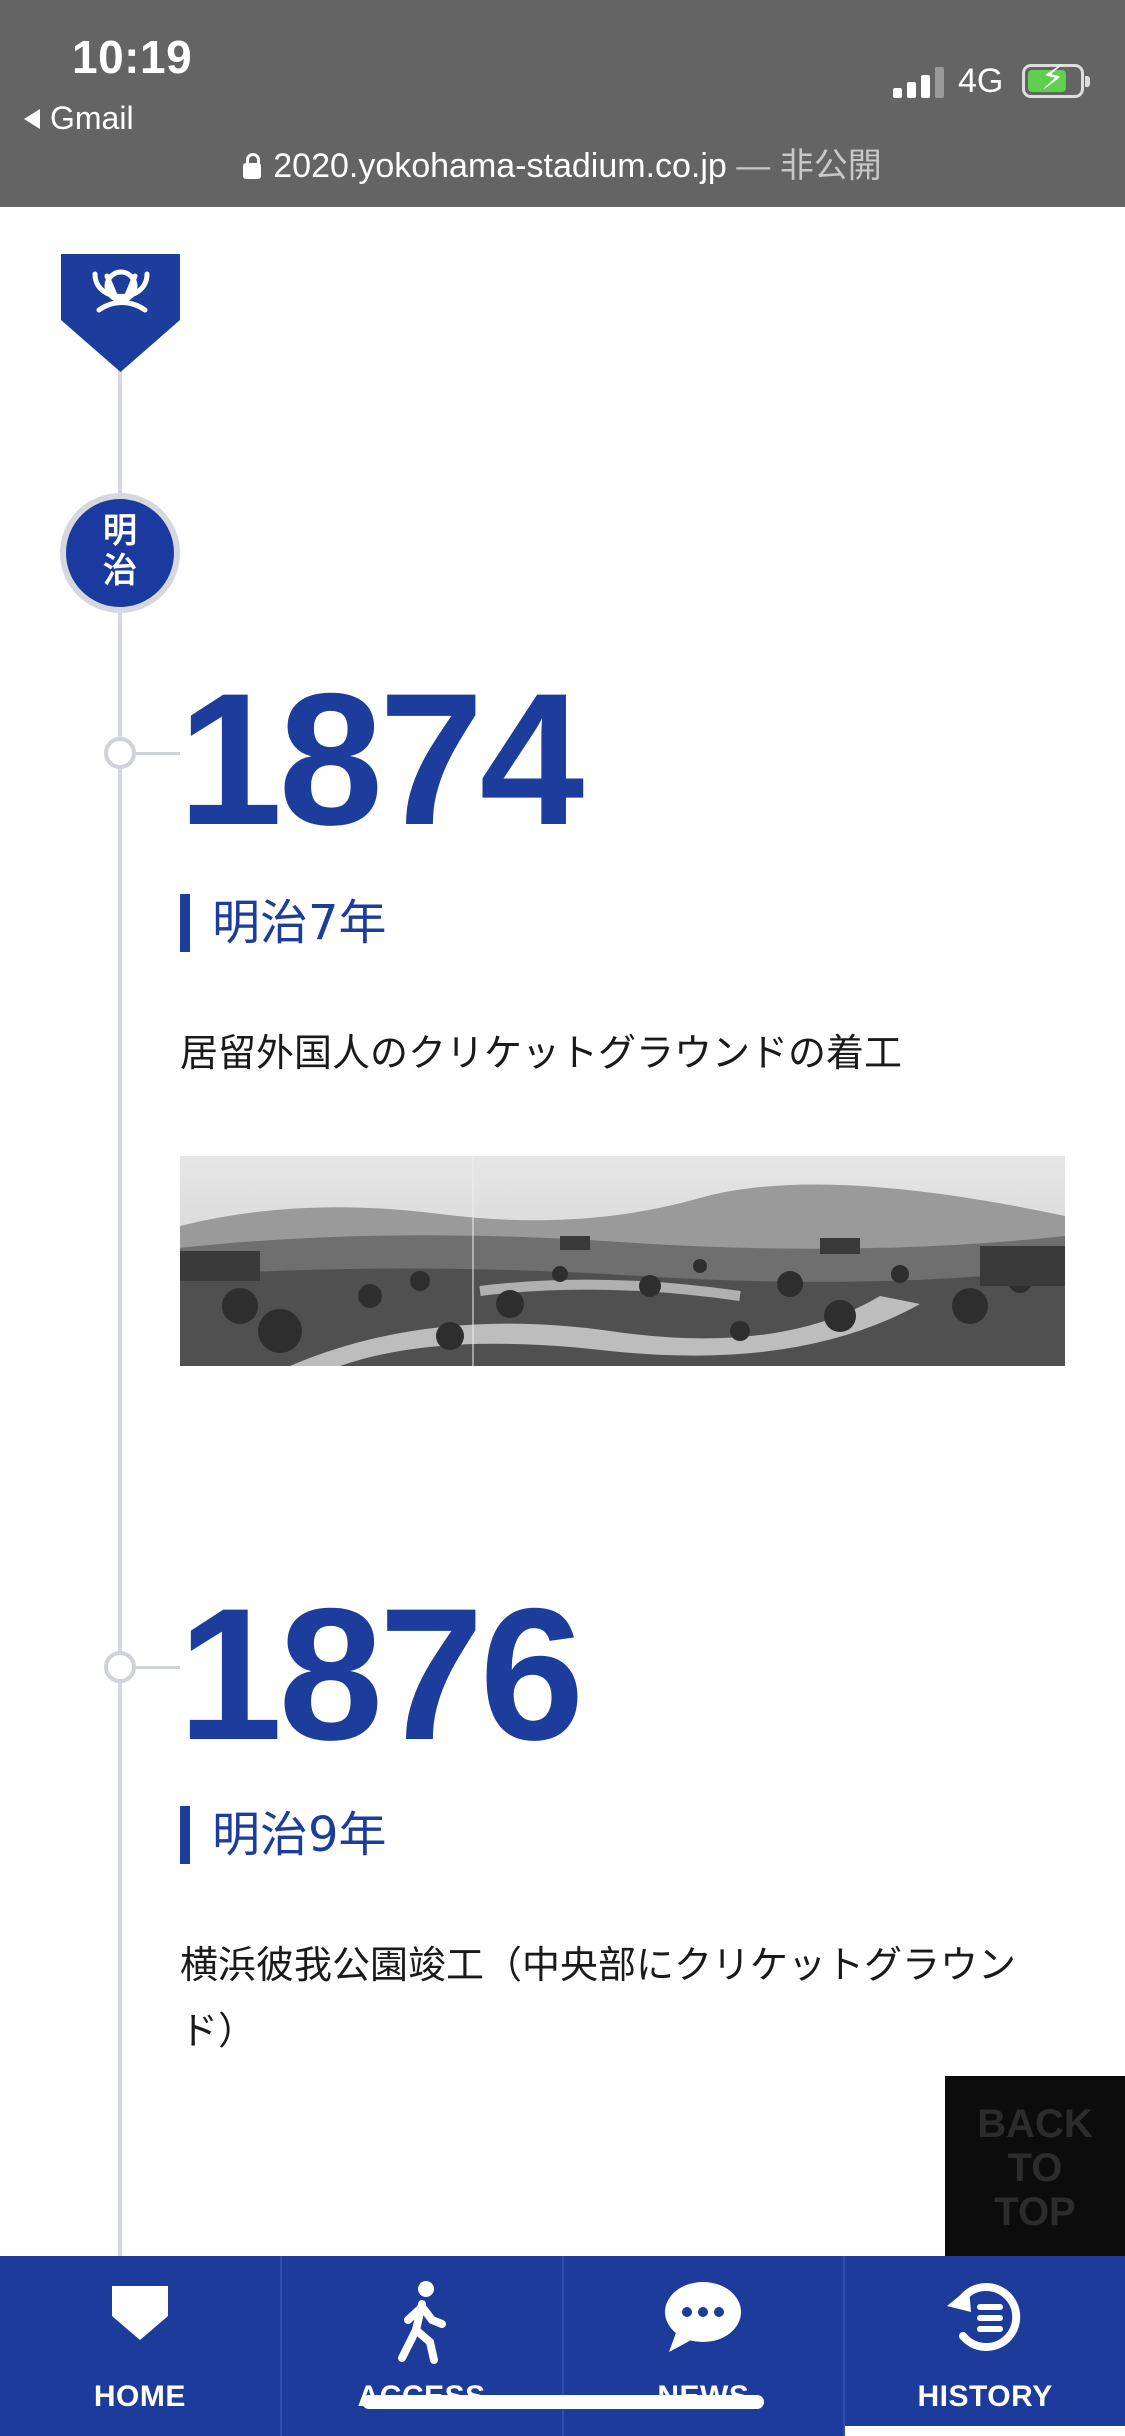  I want to click on home-indicator, so click(563, 2402).